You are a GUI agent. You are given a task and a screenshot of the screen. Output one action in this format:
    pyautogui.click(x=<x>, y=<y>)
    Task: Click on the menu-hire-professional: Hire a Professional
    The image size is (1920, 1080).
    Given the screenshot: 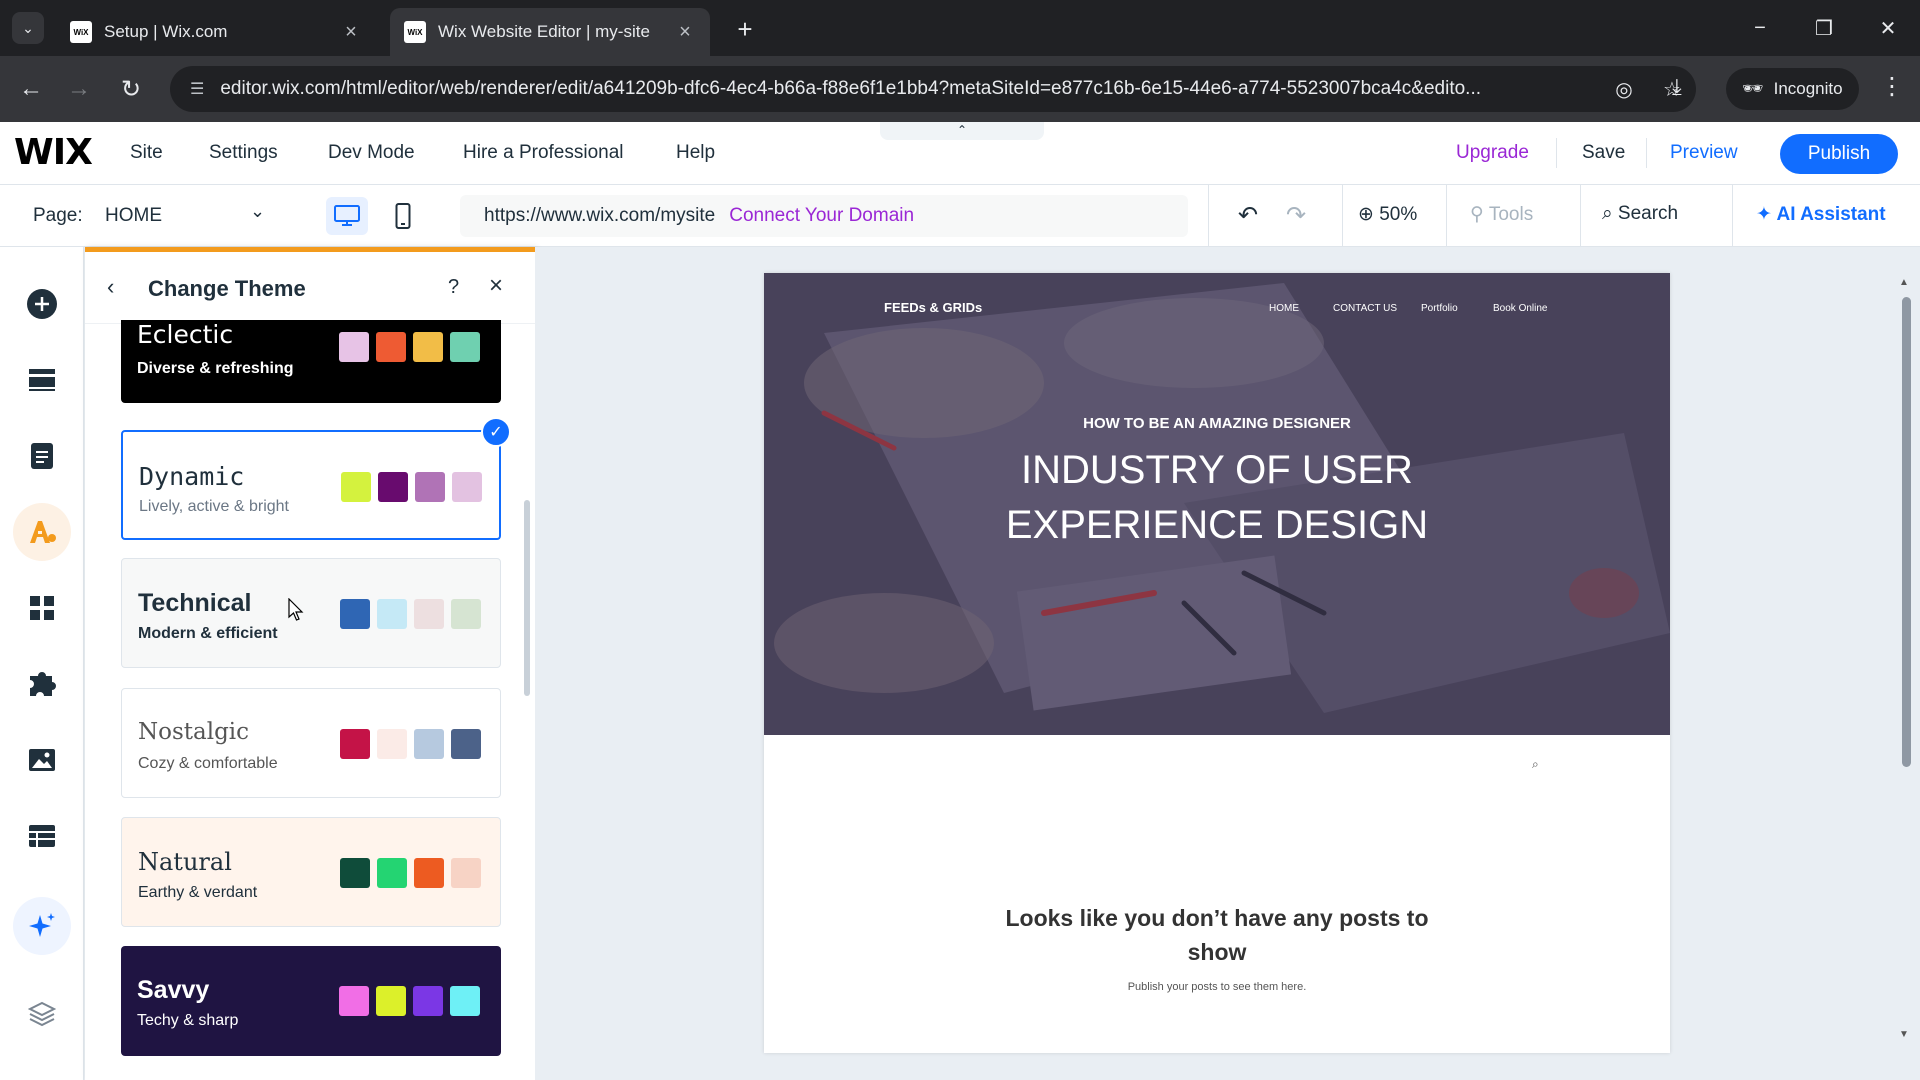 What is the action you would take?
    pyautogui.click(x=543, y=153)
    